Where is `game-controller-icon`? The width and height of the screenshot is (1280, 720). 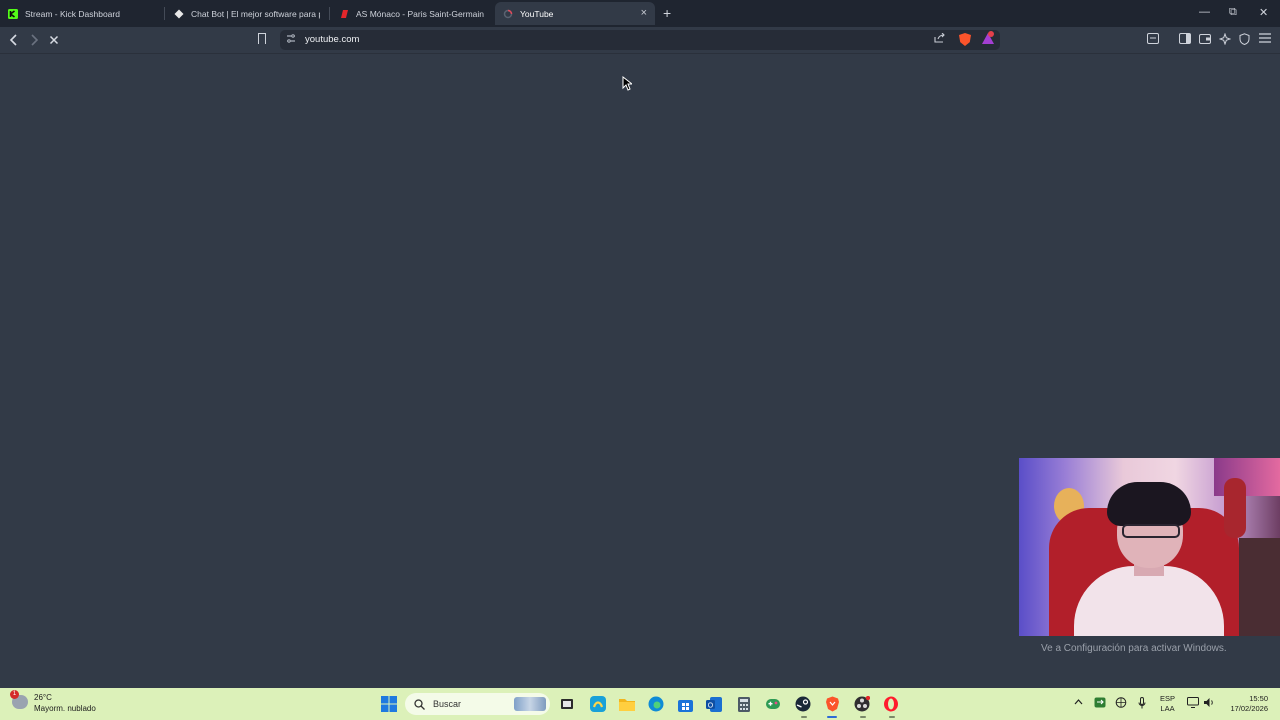 game-controller-icon is located at coordinates (773, 704).